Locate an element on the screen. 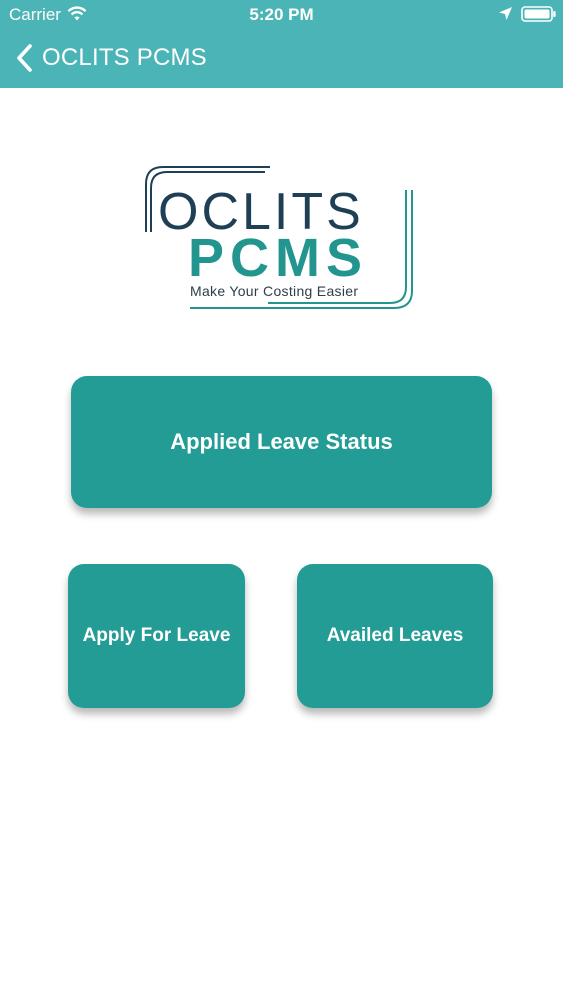 This screenshot has width=563, height=1000. applied-leave-status-label: Applied Leave Status is located at coordinates (281, 441).